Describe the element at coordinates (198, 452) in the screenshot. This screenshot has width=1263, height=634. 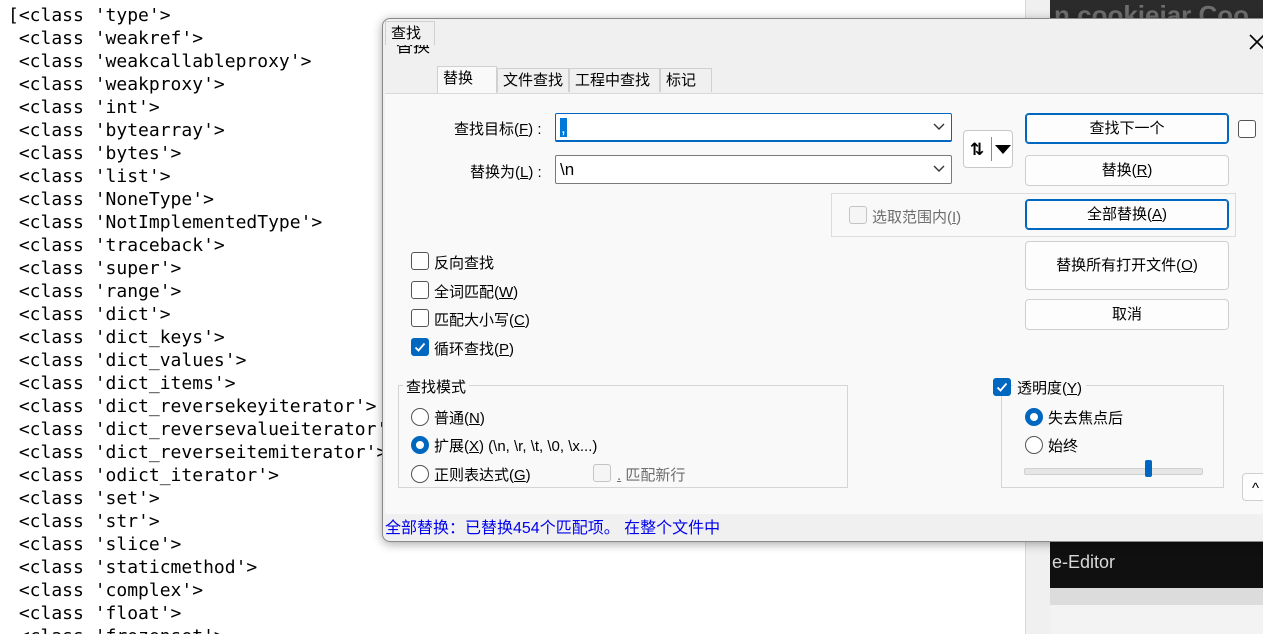
I see `code-line: <class 'dict_reverseitemiterator'>` at that location.